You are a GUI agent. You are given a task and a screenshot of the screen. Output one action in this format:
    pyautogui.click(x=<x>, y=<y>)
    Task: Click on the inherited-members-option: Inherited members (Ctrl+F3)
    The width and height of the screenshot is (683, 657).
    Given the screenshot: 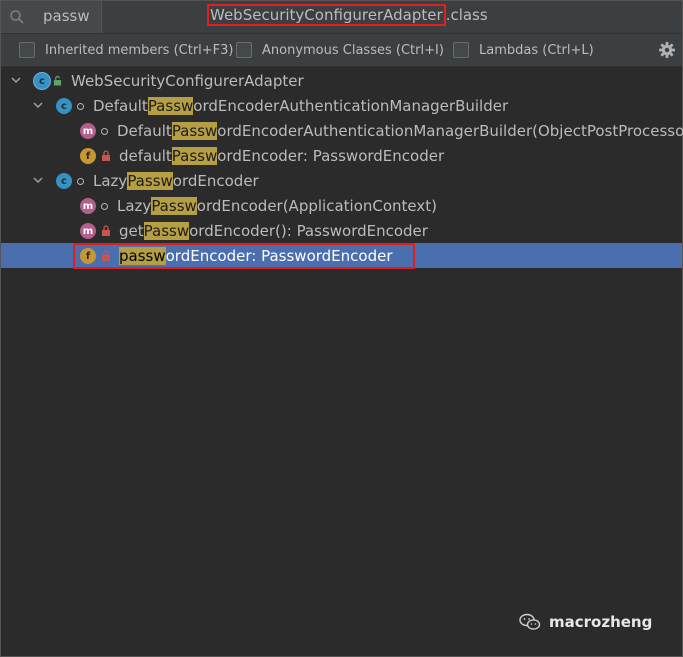 What is the action you would take?
    pyautogui.click(x=126, y=50)
    